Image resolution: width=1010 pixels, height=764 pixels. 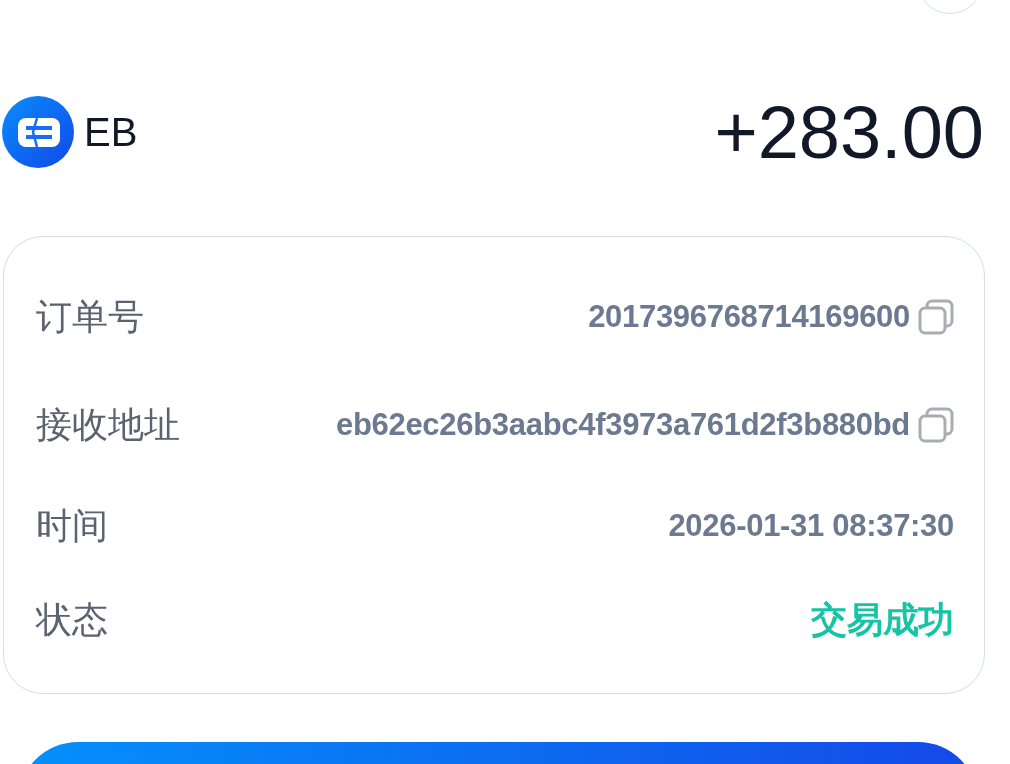 I want to click on detail-label: 订单号, so click(x=90, y=316).